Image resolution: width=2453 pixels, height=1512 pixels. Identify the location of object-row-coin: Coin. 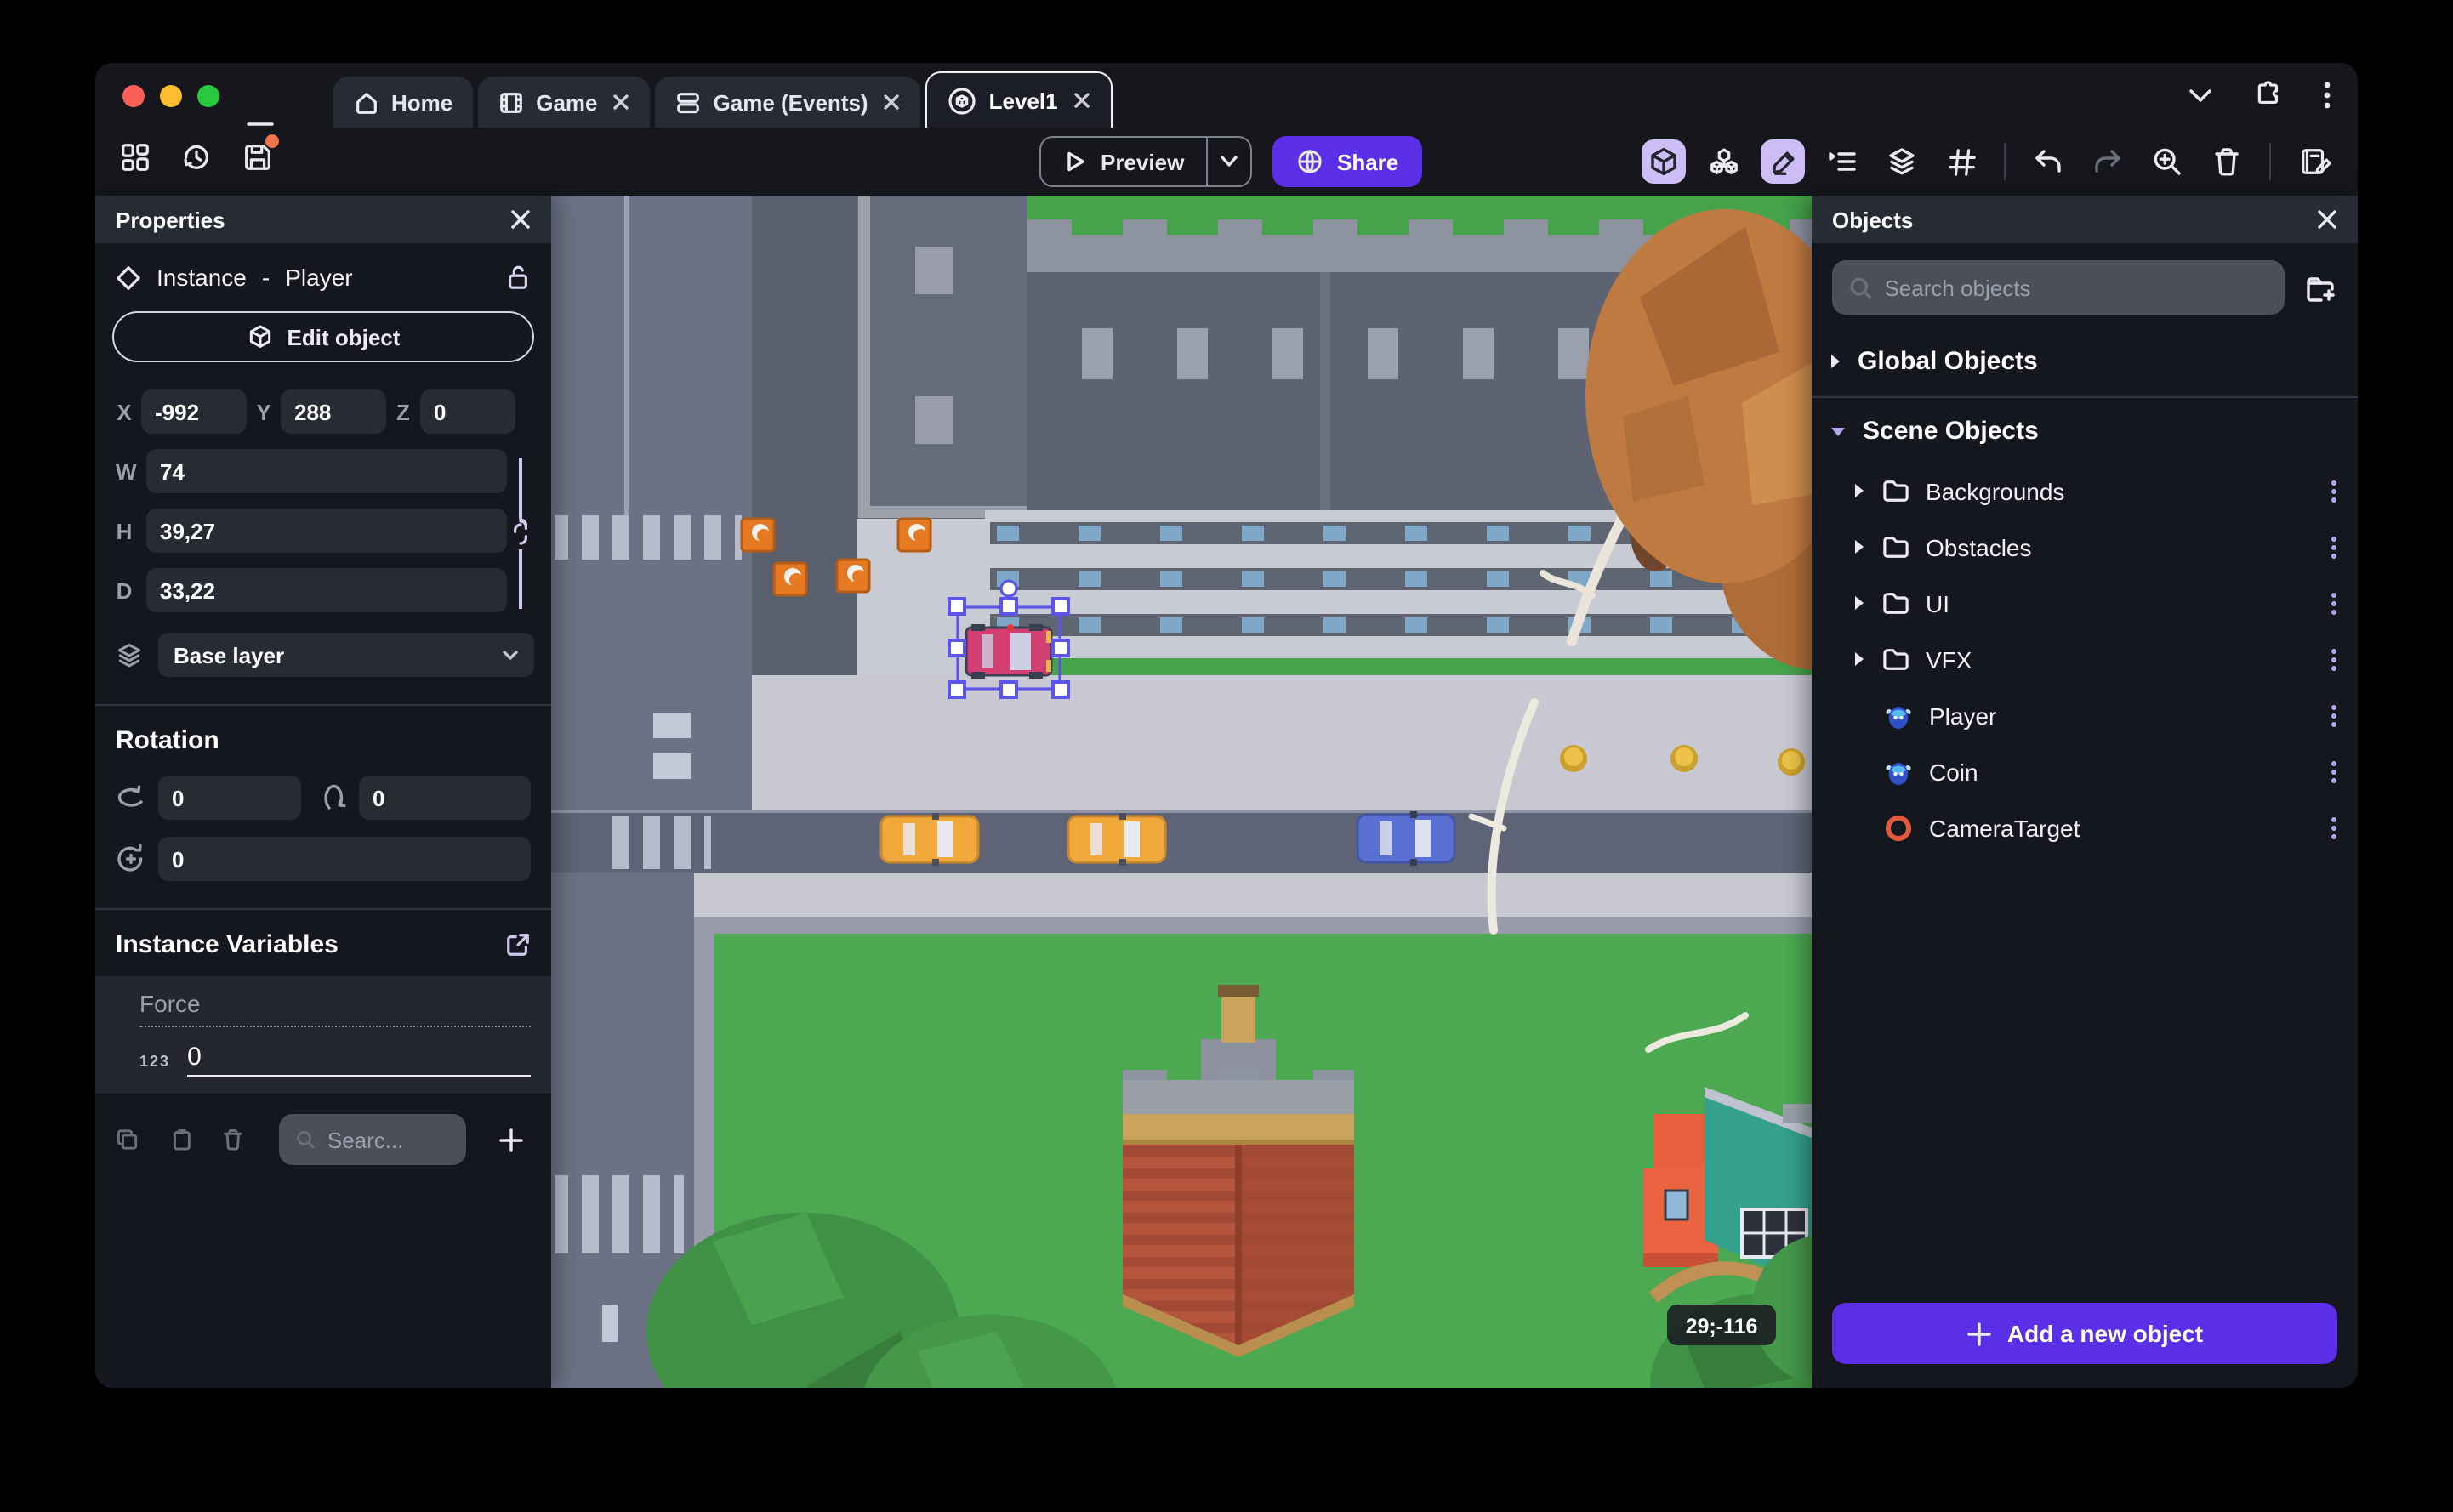
(2085, 771).